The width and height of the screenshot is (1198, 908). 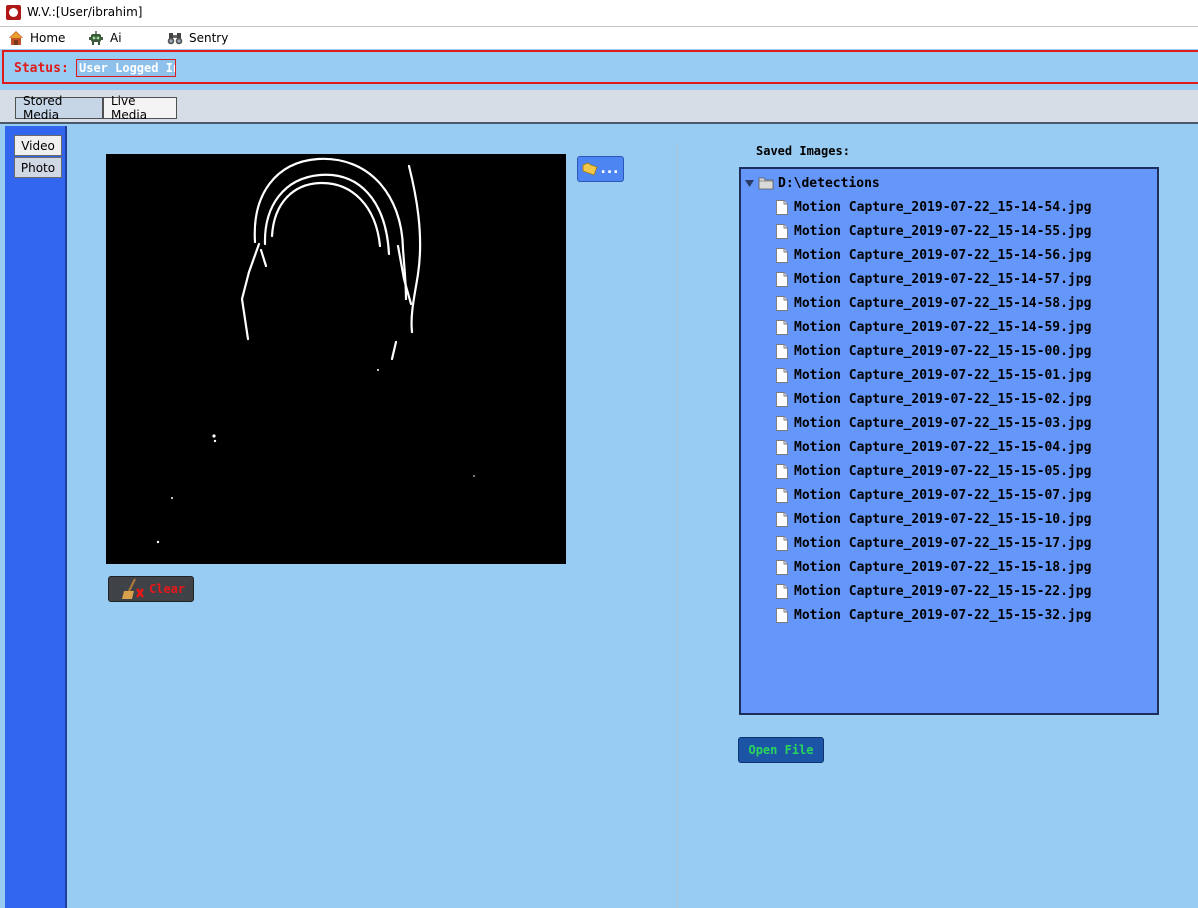 What do you see at coordinates (16, 38) in the screenshot?
I see `house-icon` at bounding box center [16, 38].